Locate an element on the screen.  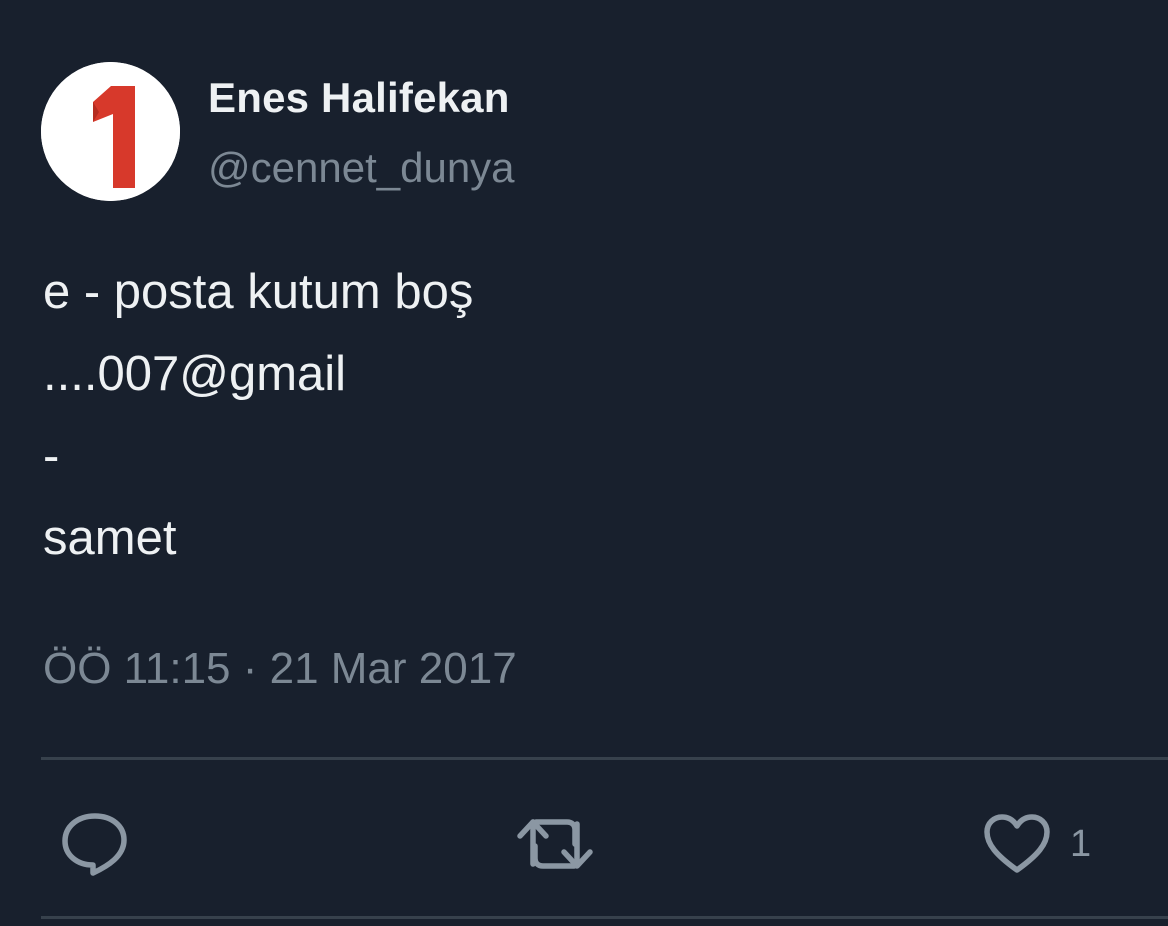
like-button: 1 is located at coordinates (1036, 844).